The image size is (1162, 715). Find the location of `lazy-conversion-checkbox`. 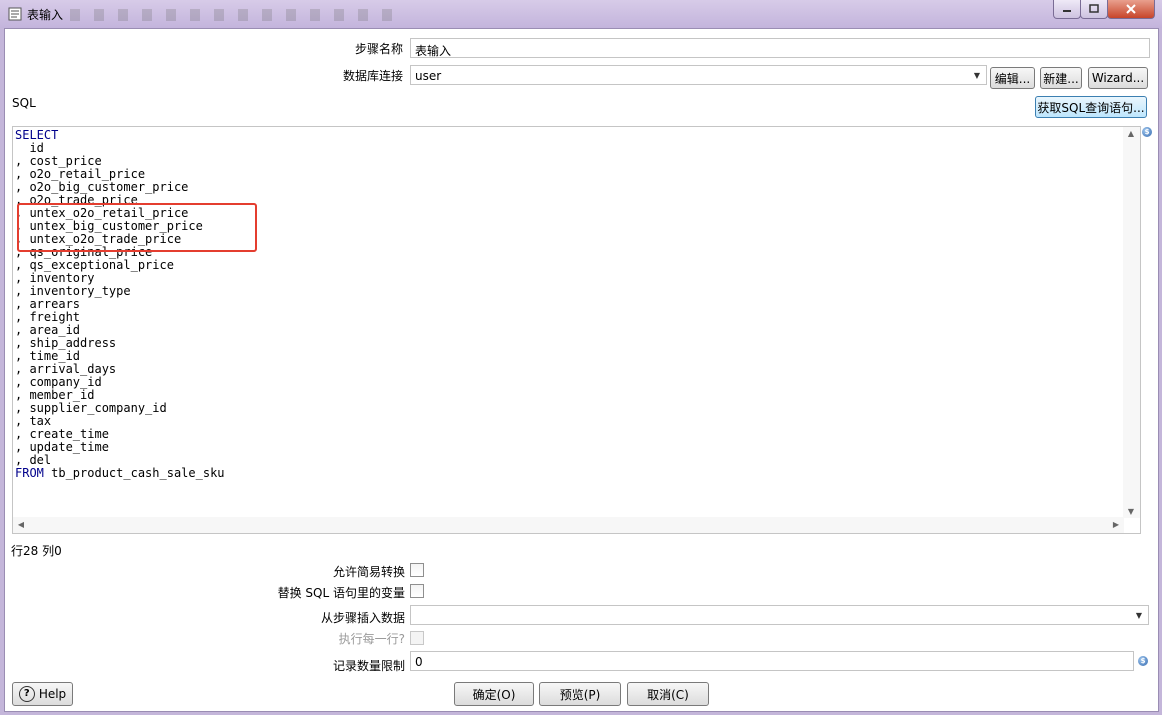

lazy-conversion-checkbox is located at coordinates (417, 570).